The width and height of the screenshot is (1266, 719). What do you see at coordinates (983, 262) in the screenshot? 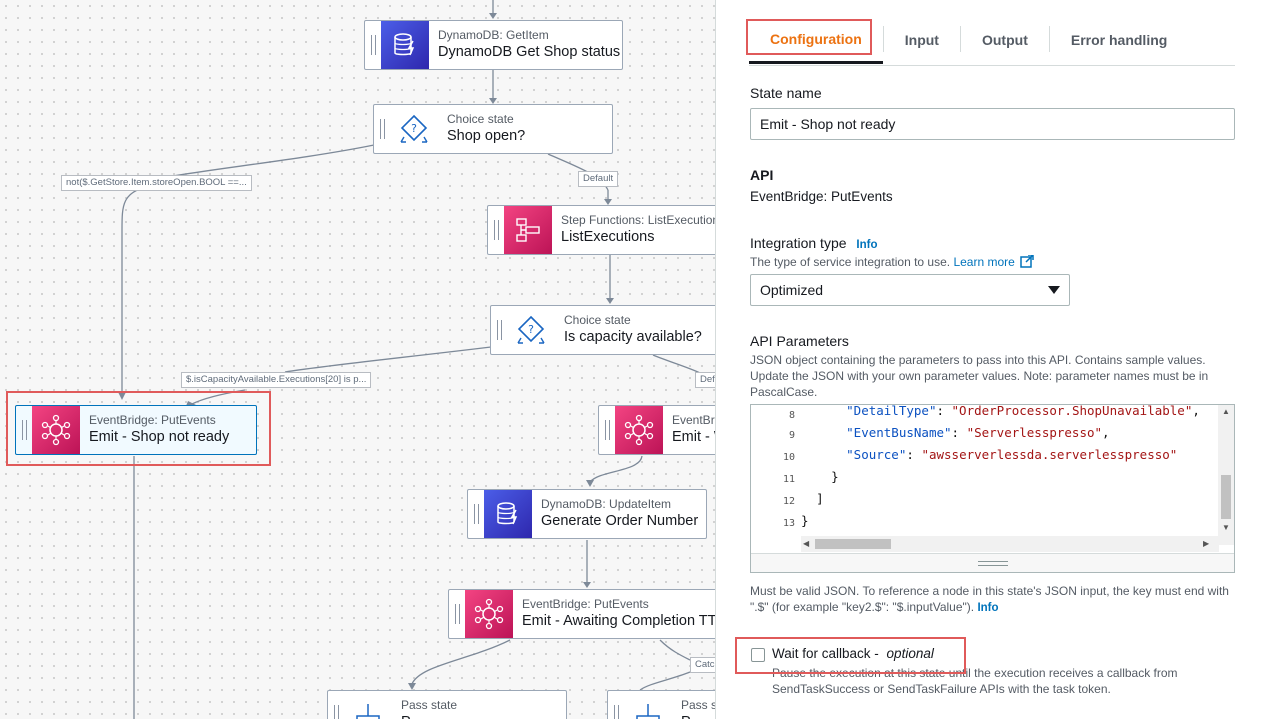
I see `learn-more-link: Learn more` at bounding box center [983, 262].